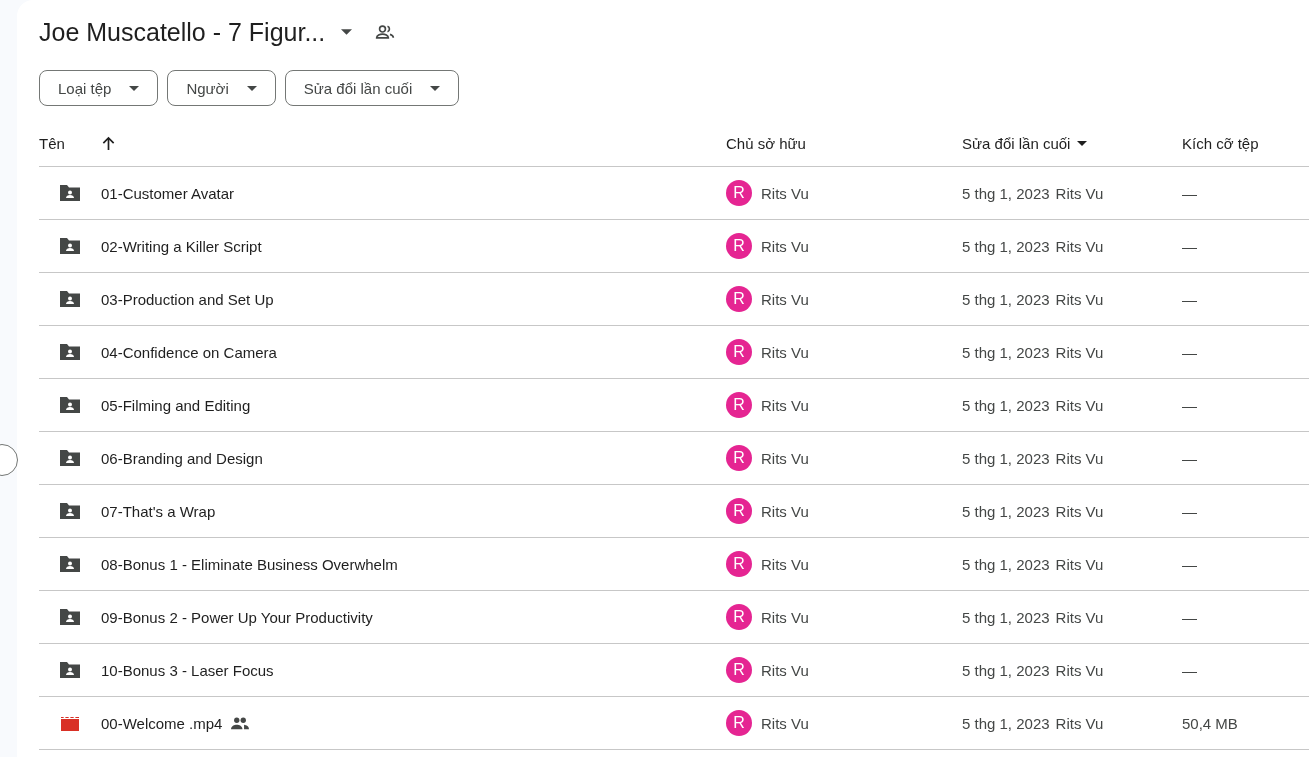  Describe the element at coordinates (99, 88) in the screenshot. I see `filter-chip: Loại tệp` at that location.